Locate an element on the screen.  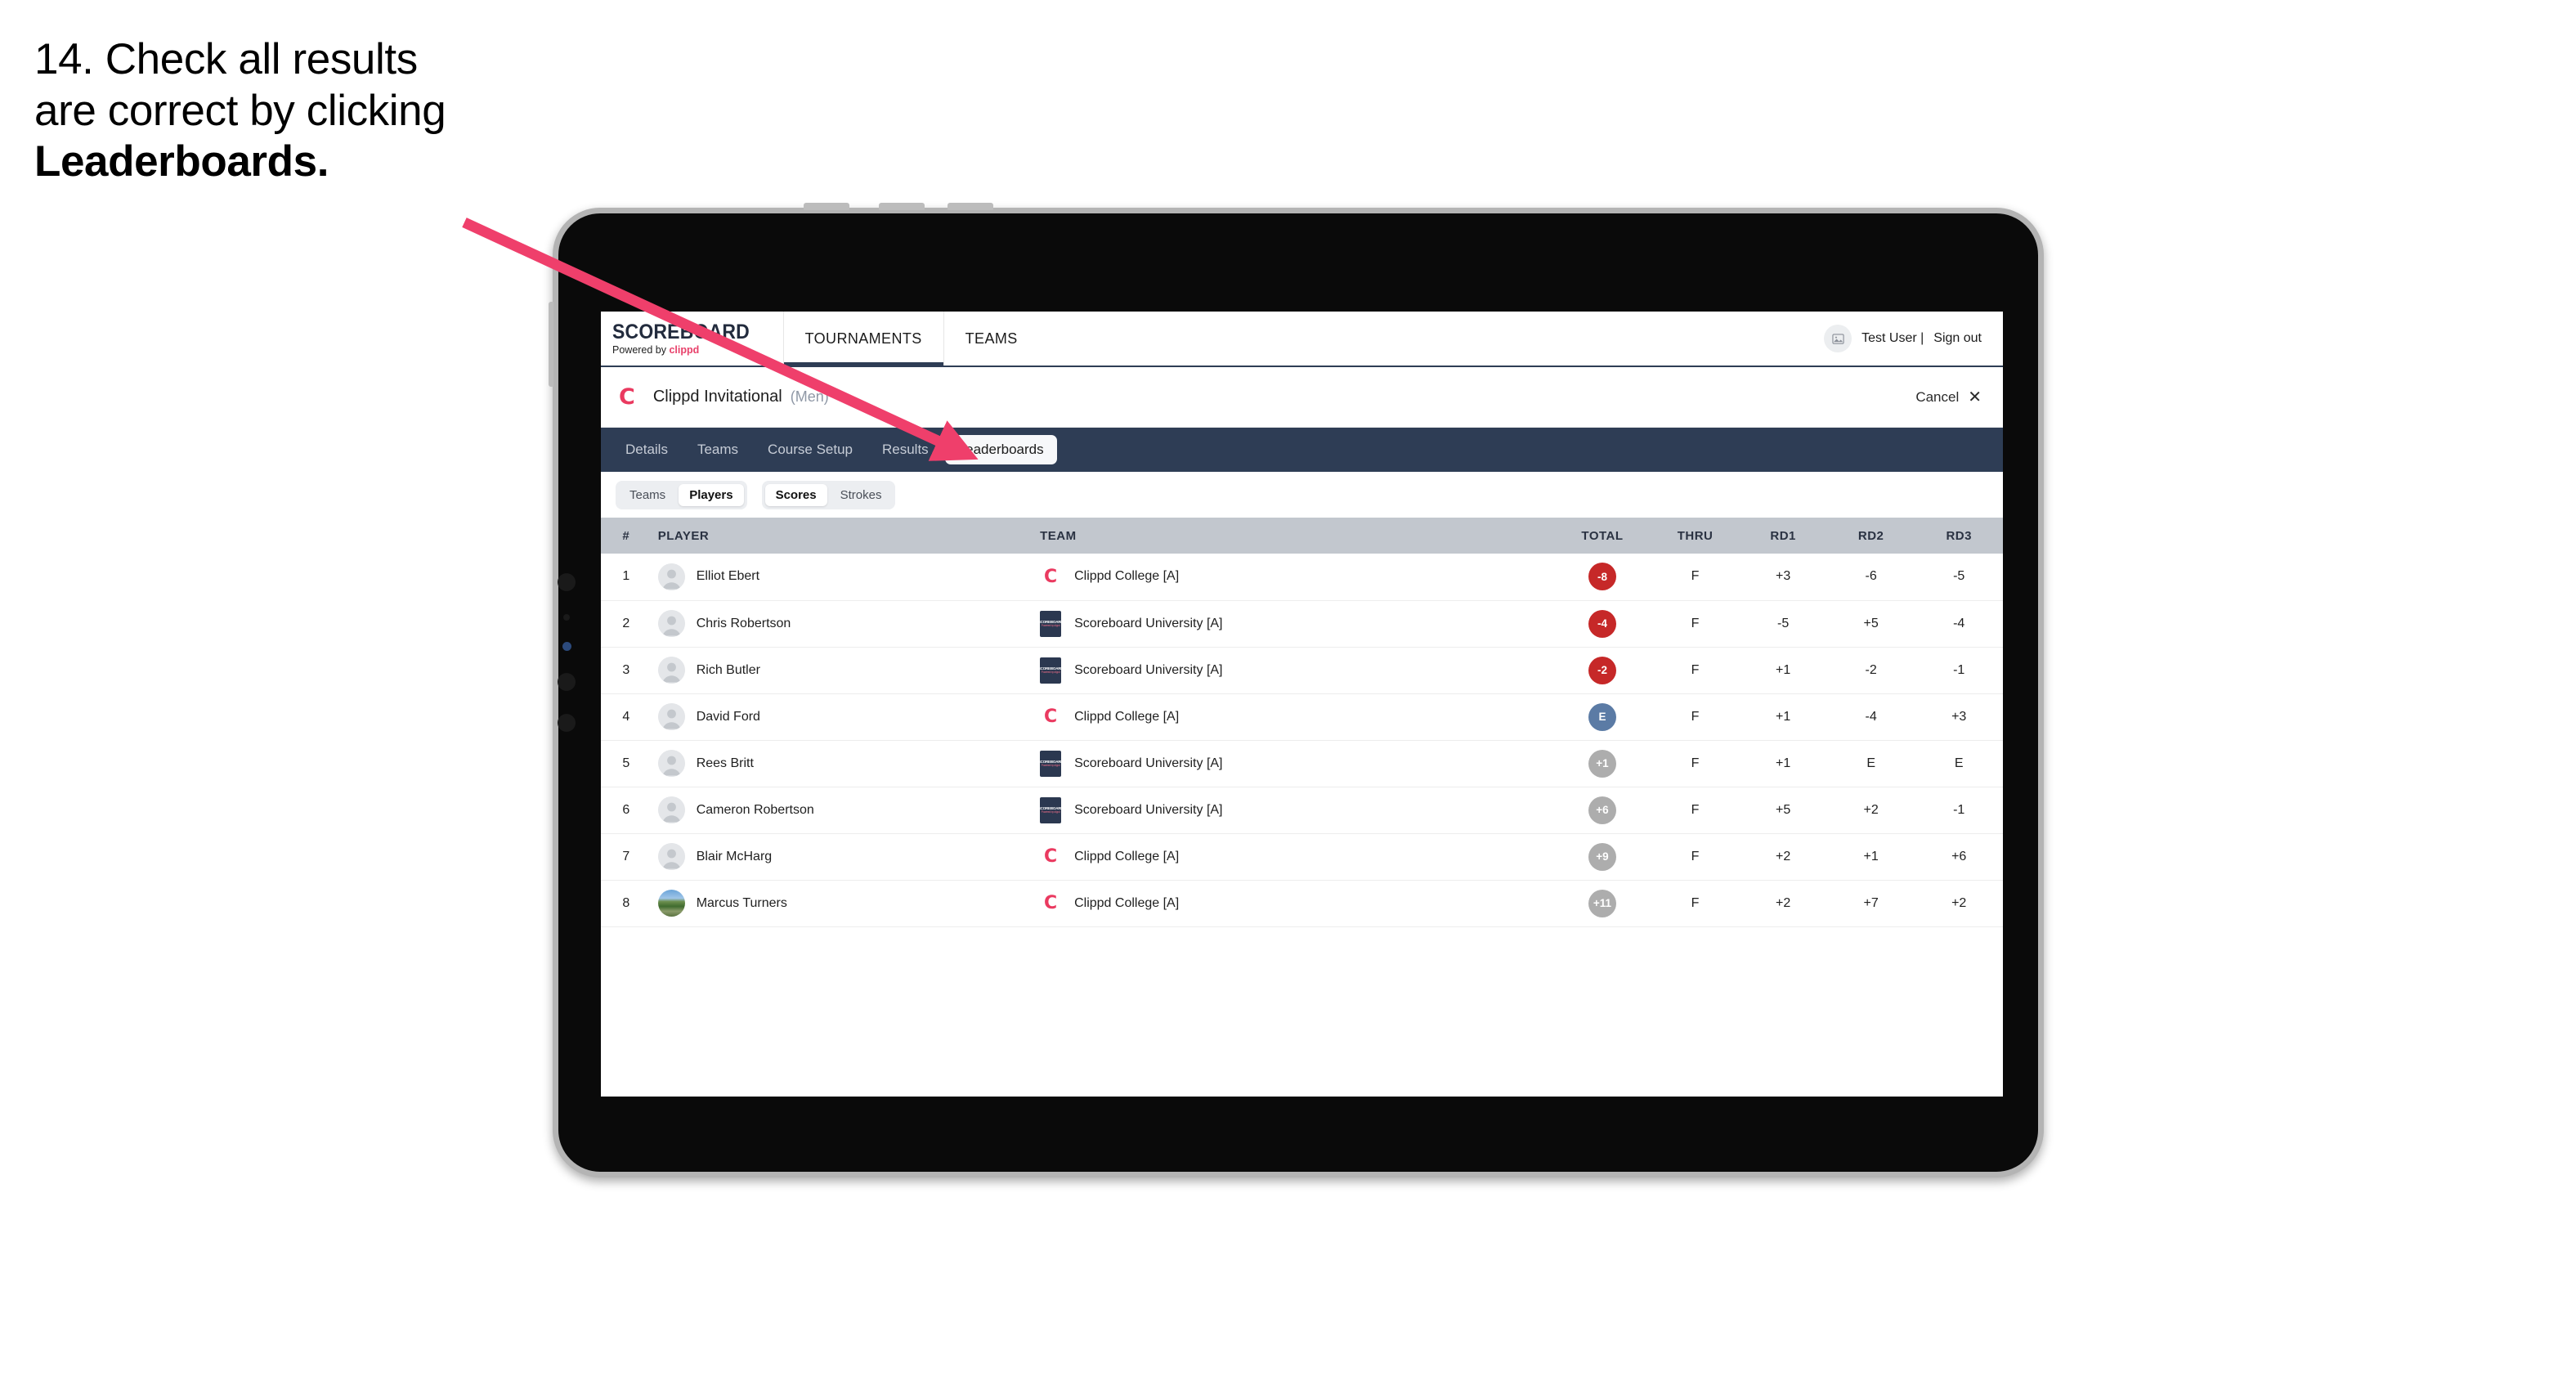
leaderboard-table-head: # PLAYER TEAM TOTAL THRU RD1 RD2 RD3 is located at coordinates (1302, 536).